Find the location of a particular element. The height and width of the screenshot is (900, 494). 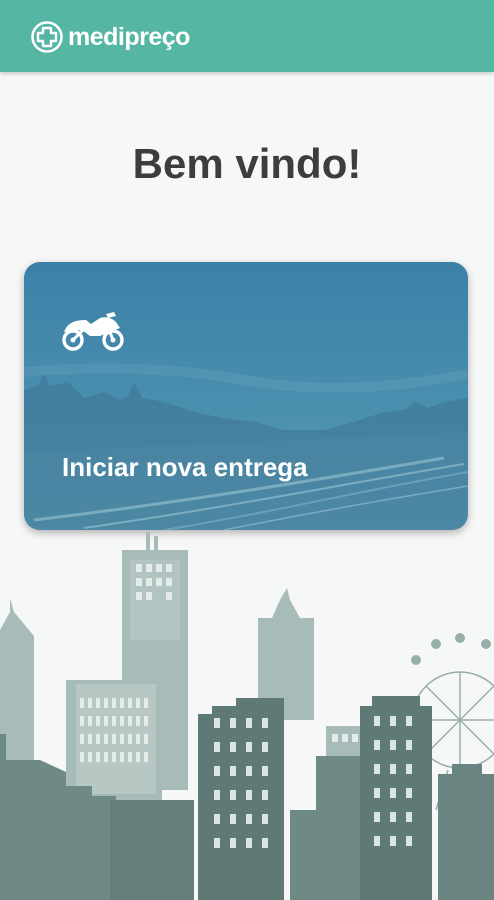

new-delivery-label: Iniciar nova entrega is located at coordinates (185, 467).